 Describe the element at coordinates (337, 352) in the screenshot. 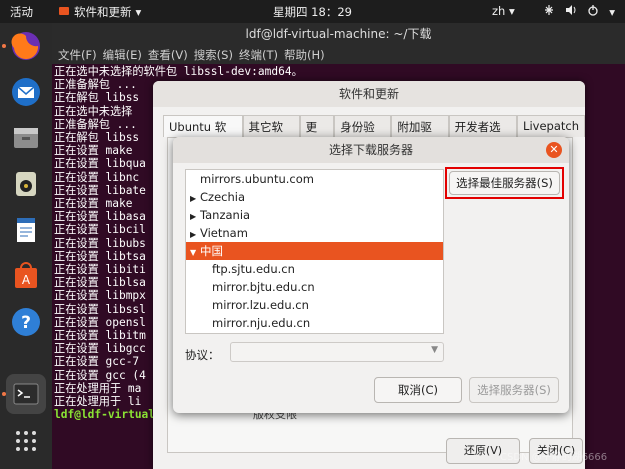

I see `protocol-select: ▼` at that location.